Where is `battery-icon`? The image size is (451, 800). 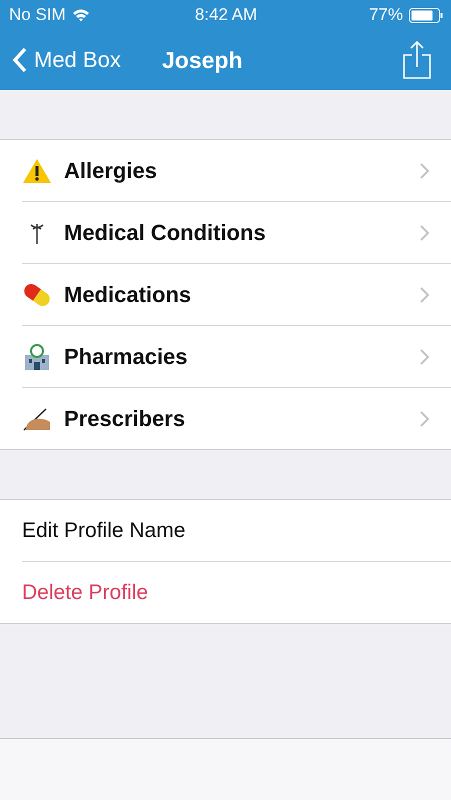 battery-icon is located at coordinates (426, 15).